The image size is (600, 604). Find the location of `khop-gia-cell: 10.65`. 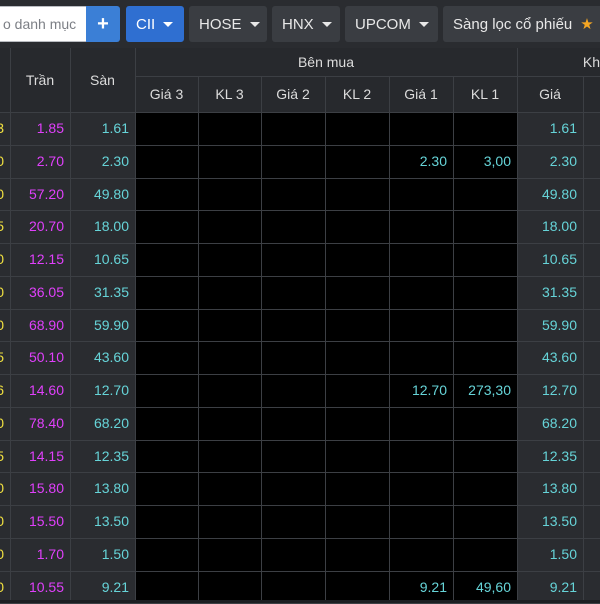

khop-gia-cell: 10.65 is located at coordinates (559, 259).